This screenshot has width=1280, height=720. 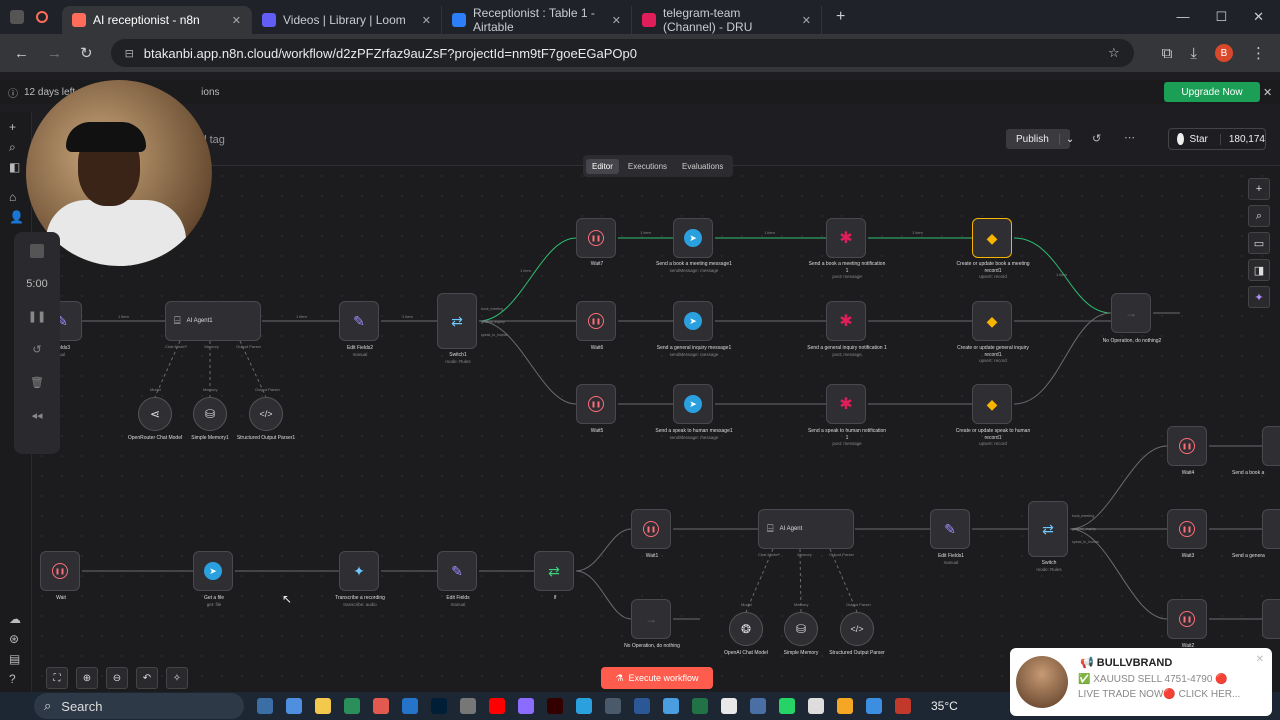 I want to click on file-explorer-icon, so click(x=323, y=706).